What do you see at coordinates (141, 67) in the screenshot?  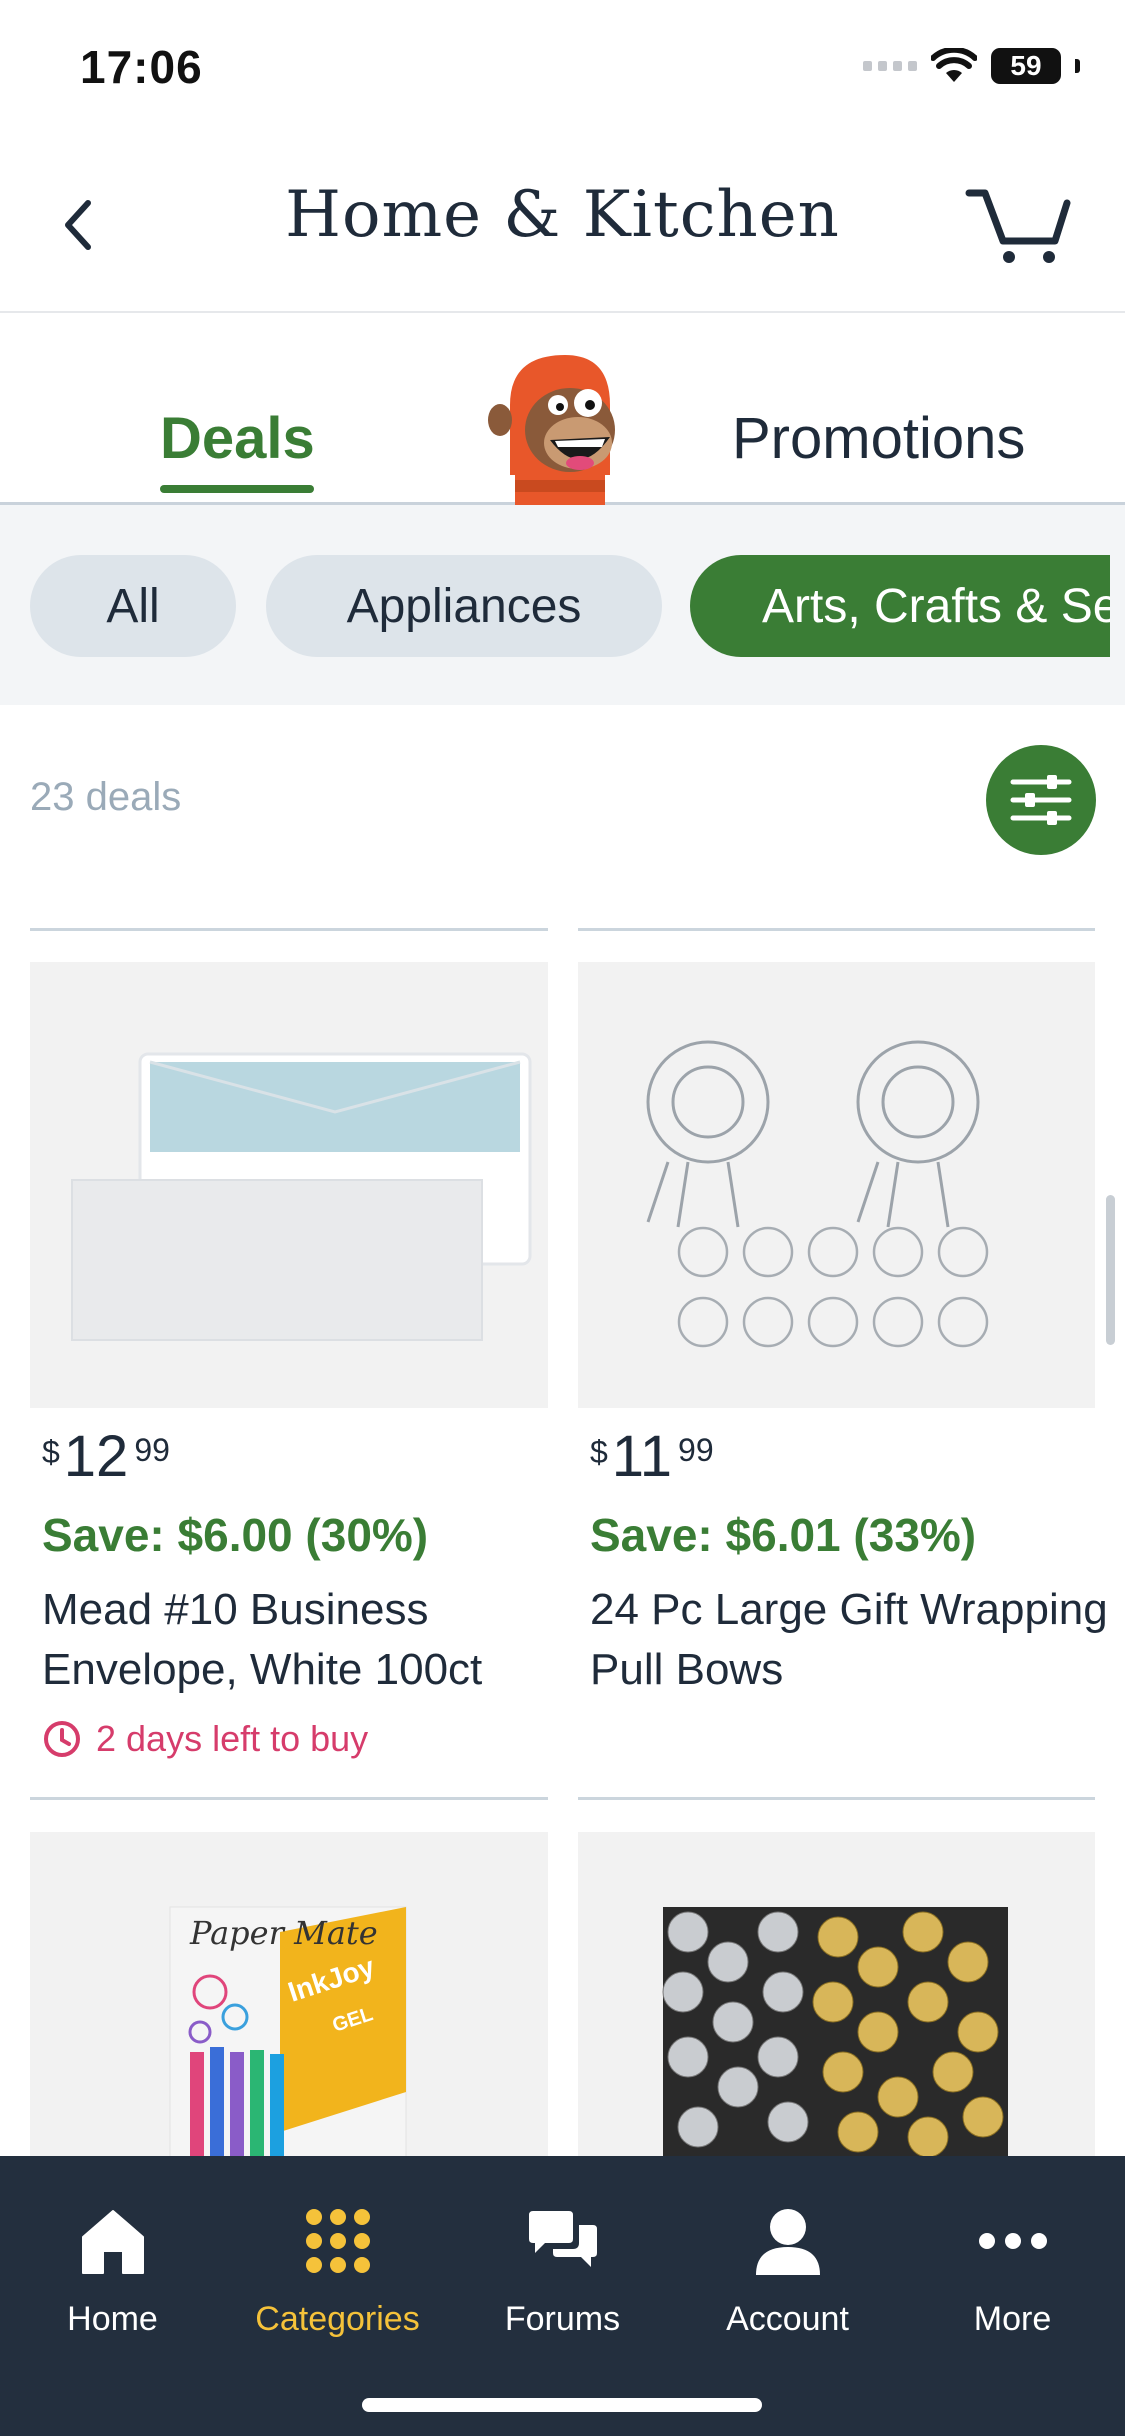 I see `status-time: 17:06` at bounding box center [141, 67].